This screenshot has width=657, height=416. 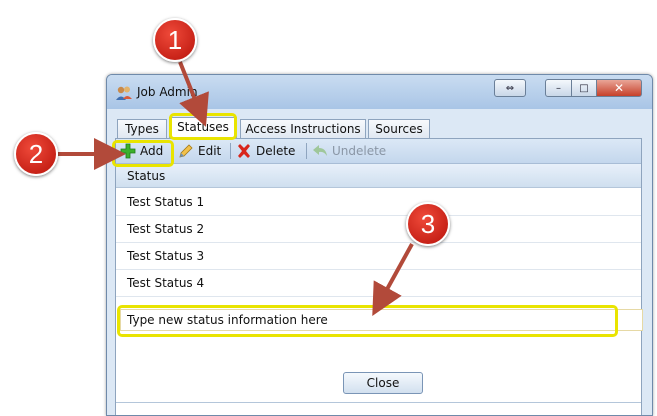 I want to click on close-icon: ✕, so click(x=619, y=88).